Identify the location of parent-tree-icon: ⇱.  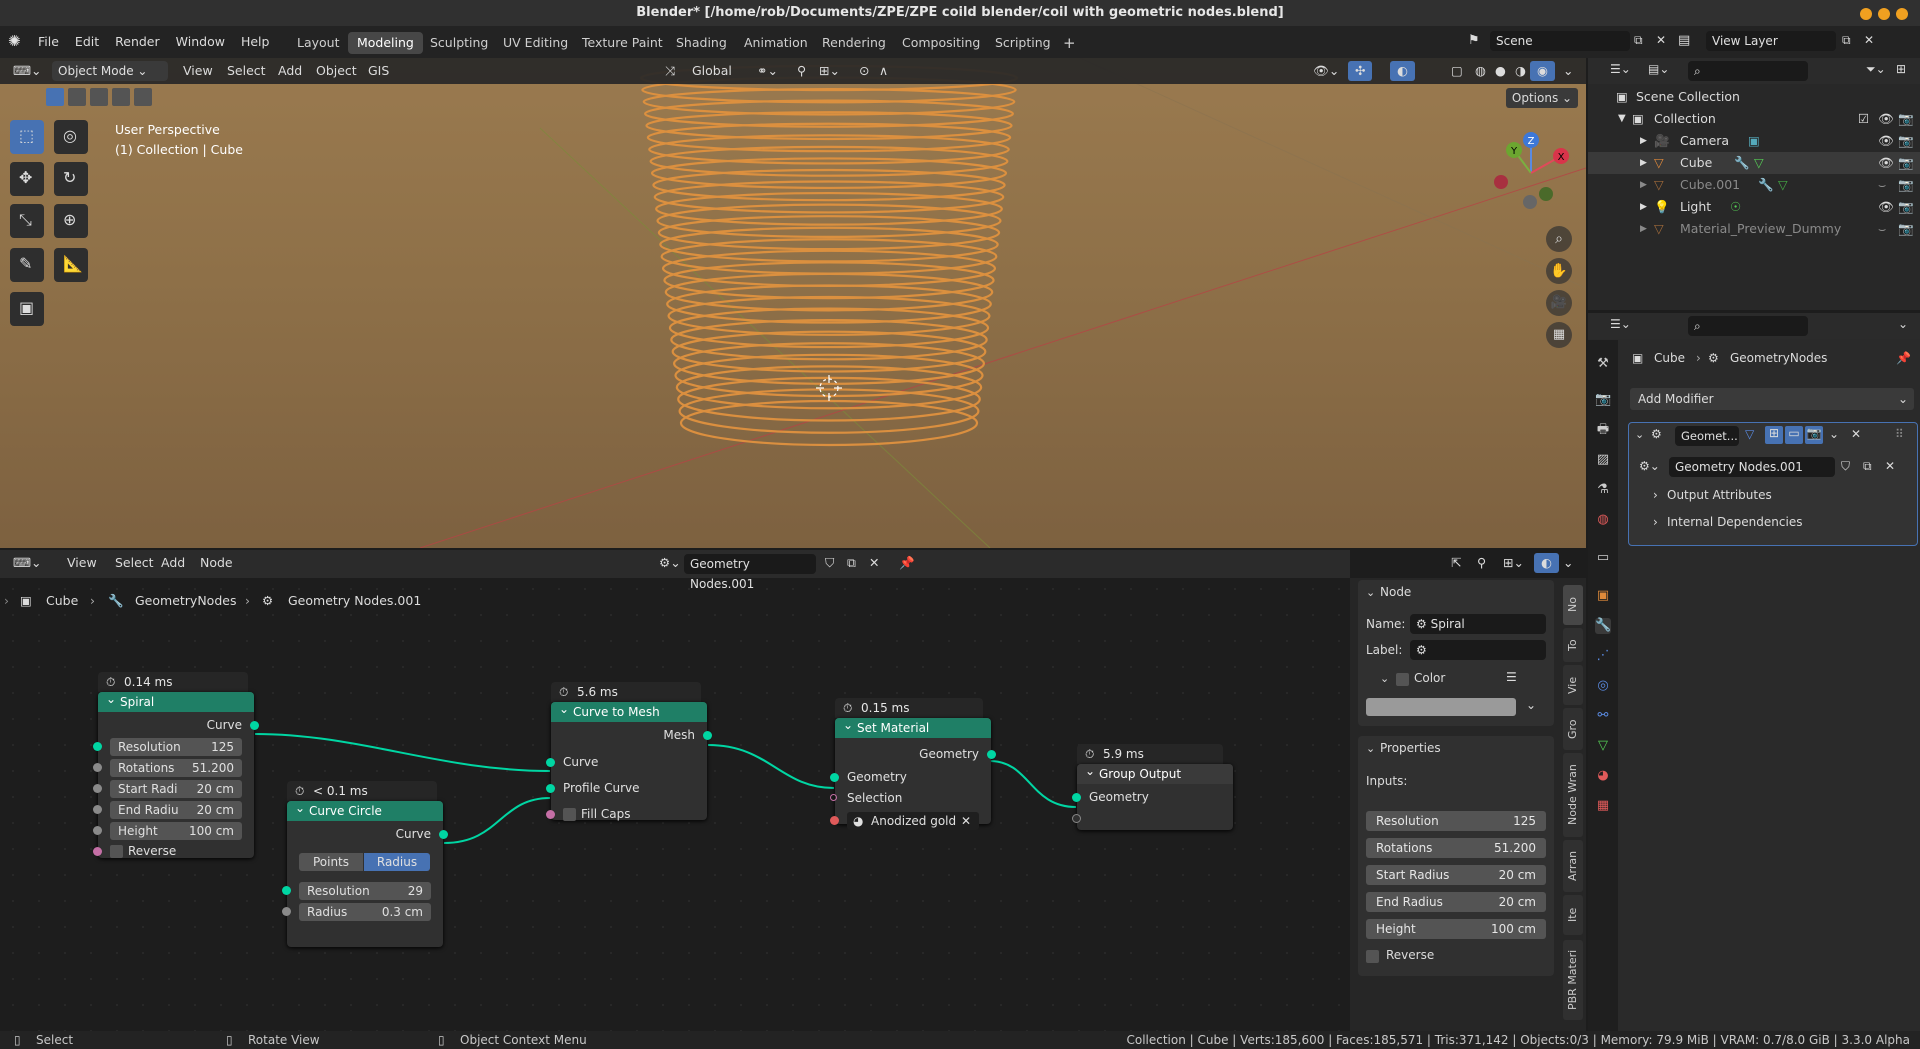
(1456, 563).